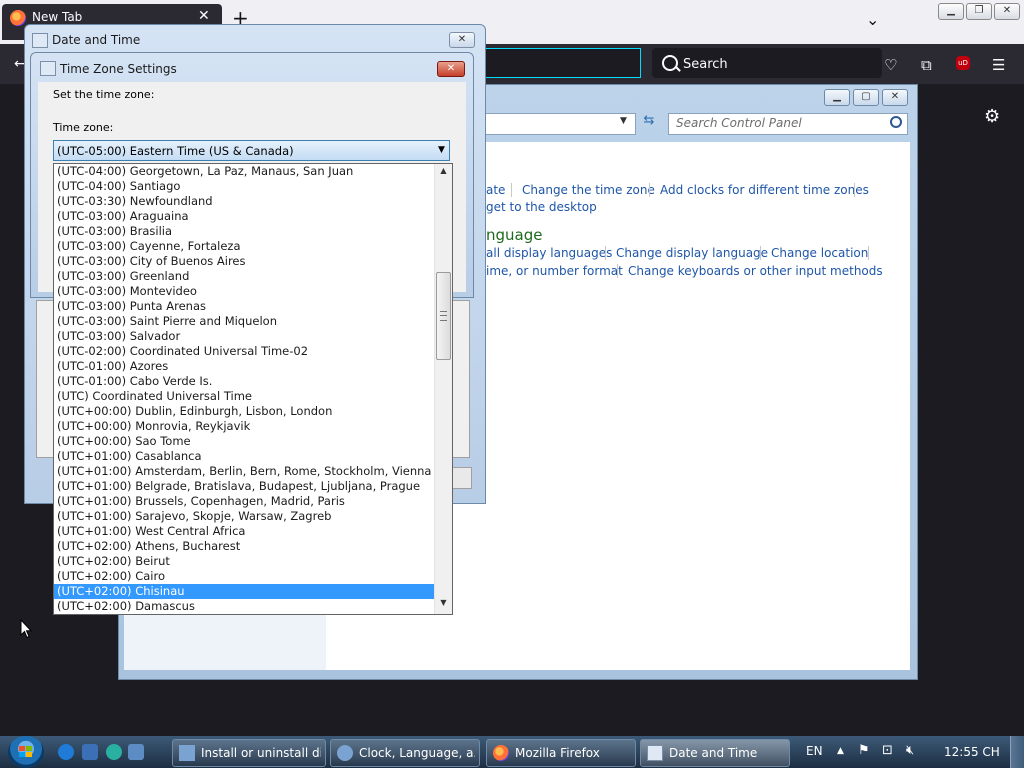 Image resolution: width=1024 pixels, height=768 pixels. I want to click on explorer-icon, so click(136, 752).